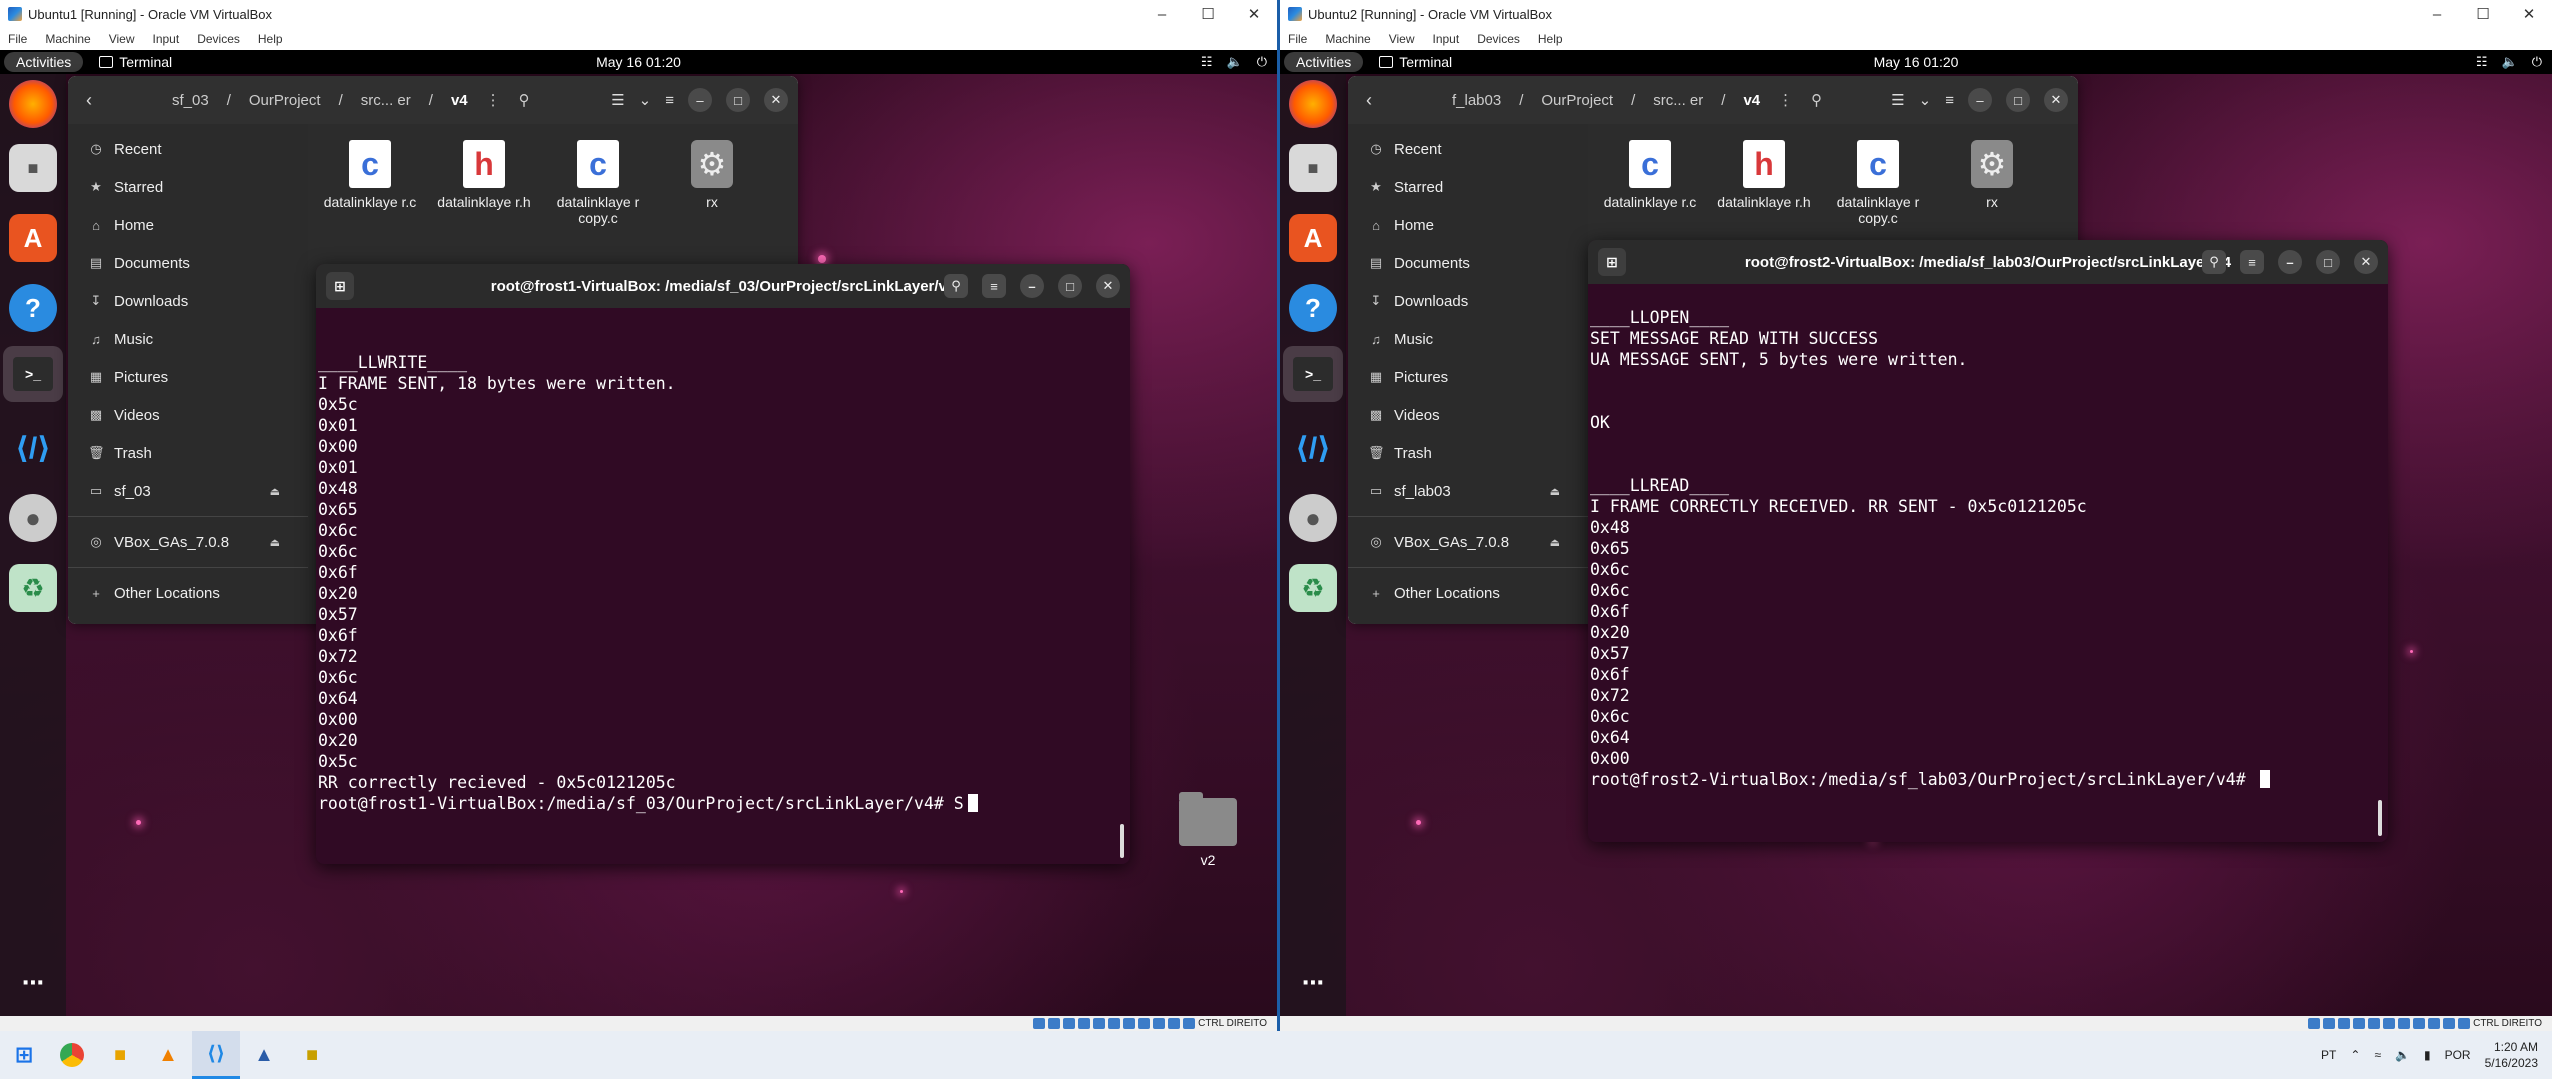 The height and width of the screenshot is (1079, 2552). I want to click on volume-icon: 🔈, so click(2402, 1055).